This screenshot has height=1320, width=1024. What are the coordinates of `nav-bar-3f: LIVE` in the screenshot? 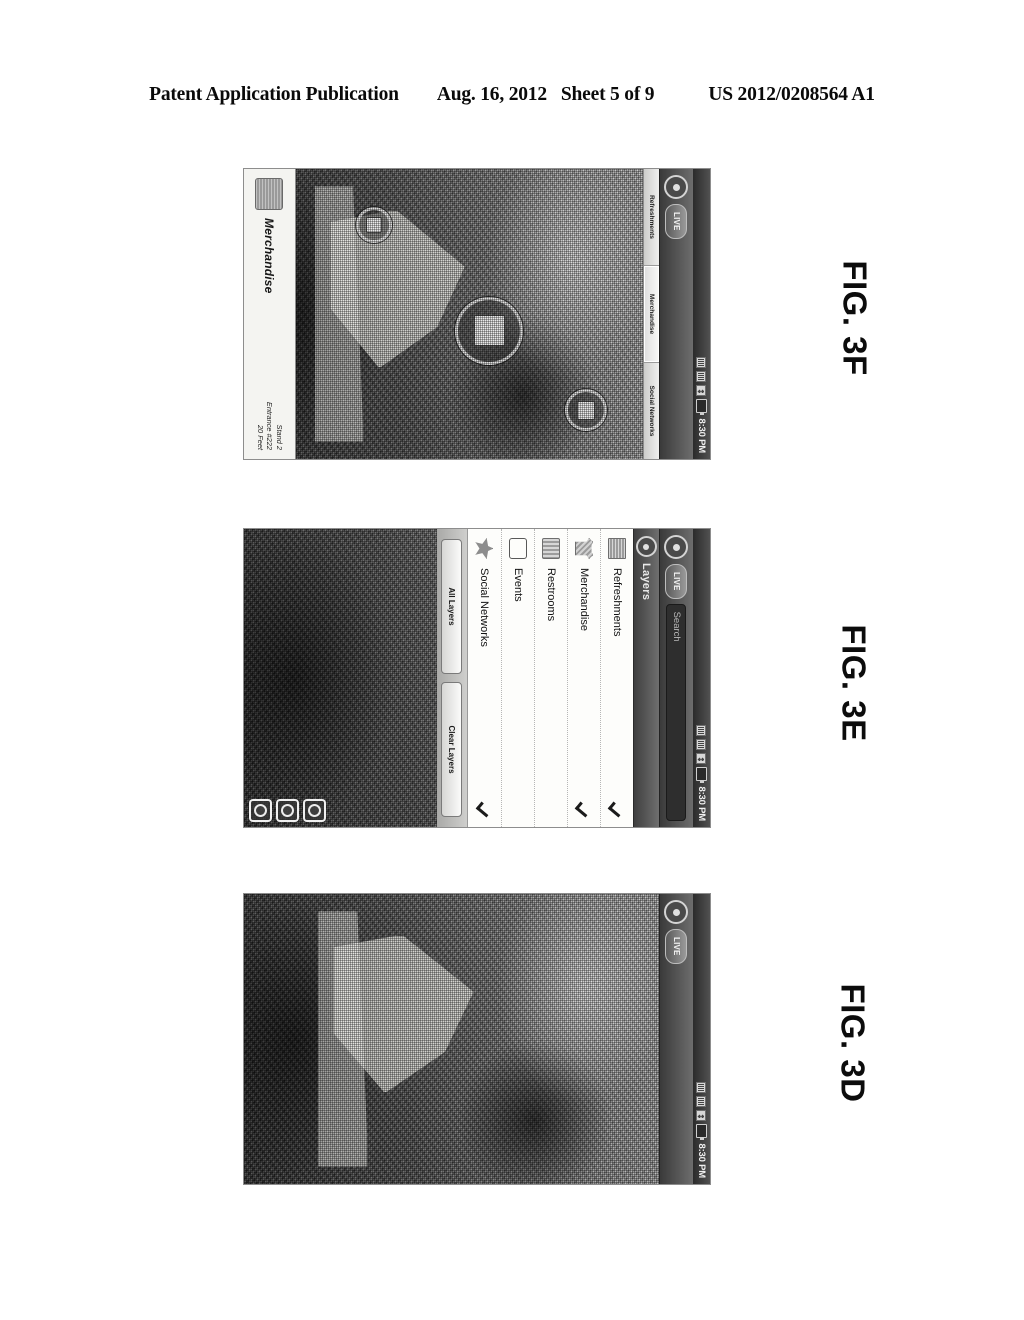 It's located at (676, 314).